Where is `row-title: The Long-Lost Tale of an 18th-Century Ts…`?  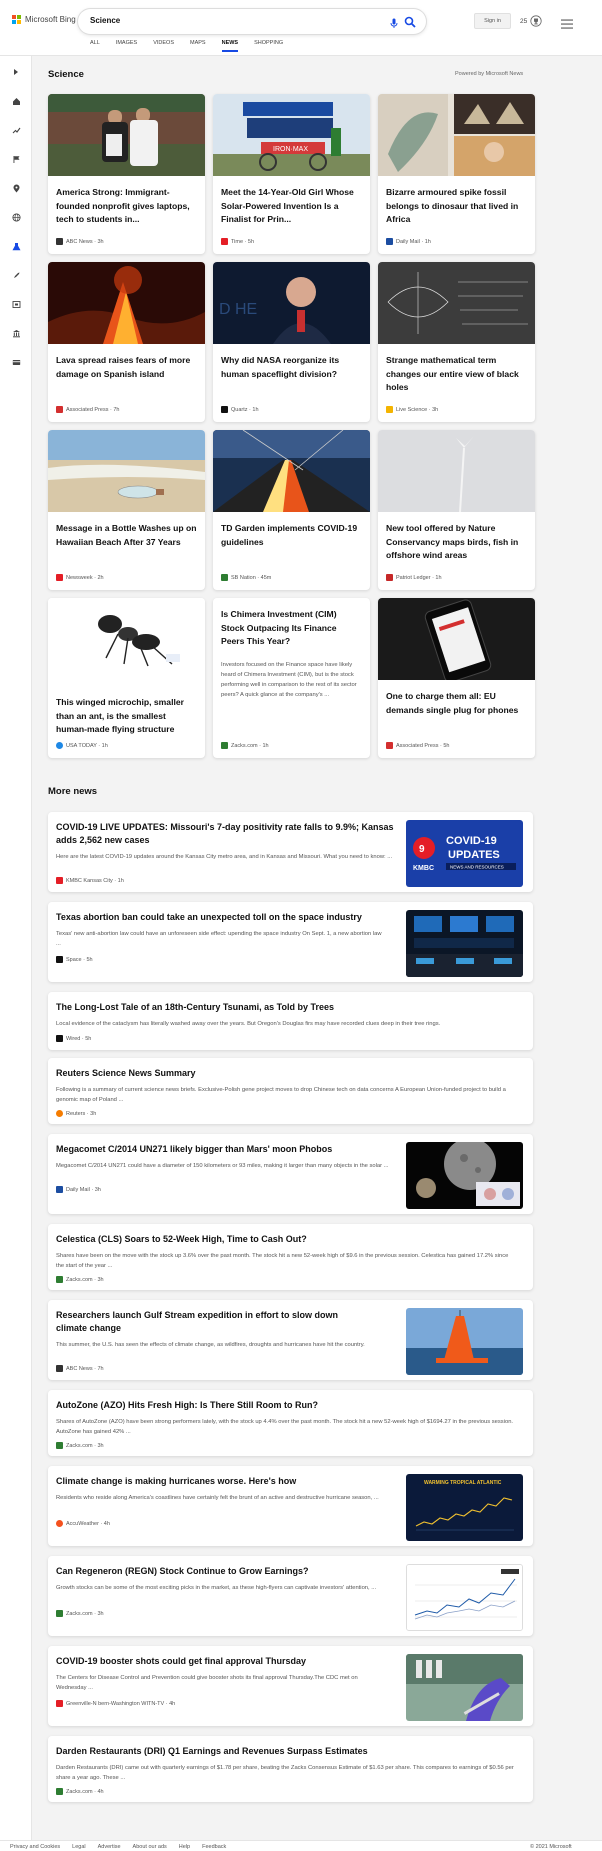 row-title: The Long-Lost Tale of an 18th-Century Ts… is located at coordinates (195, 1007).